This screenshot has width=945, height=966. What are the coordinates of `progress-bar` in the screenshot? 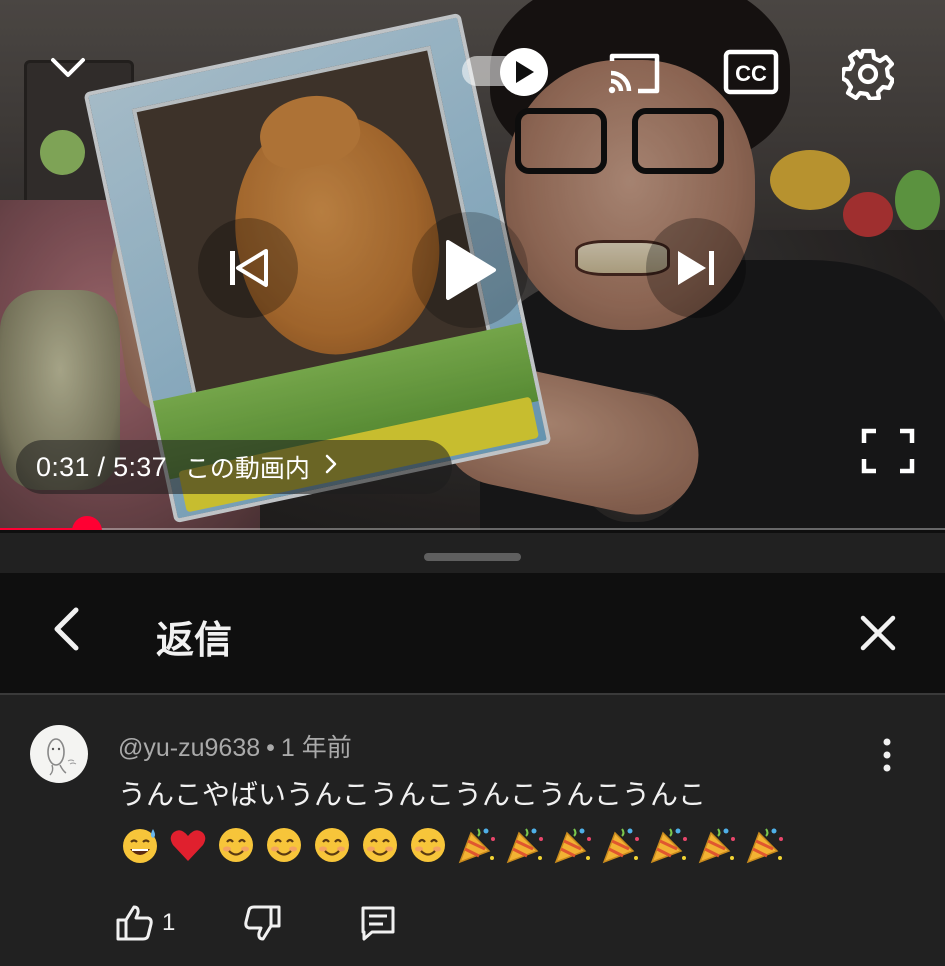 It's located at (472, 523).